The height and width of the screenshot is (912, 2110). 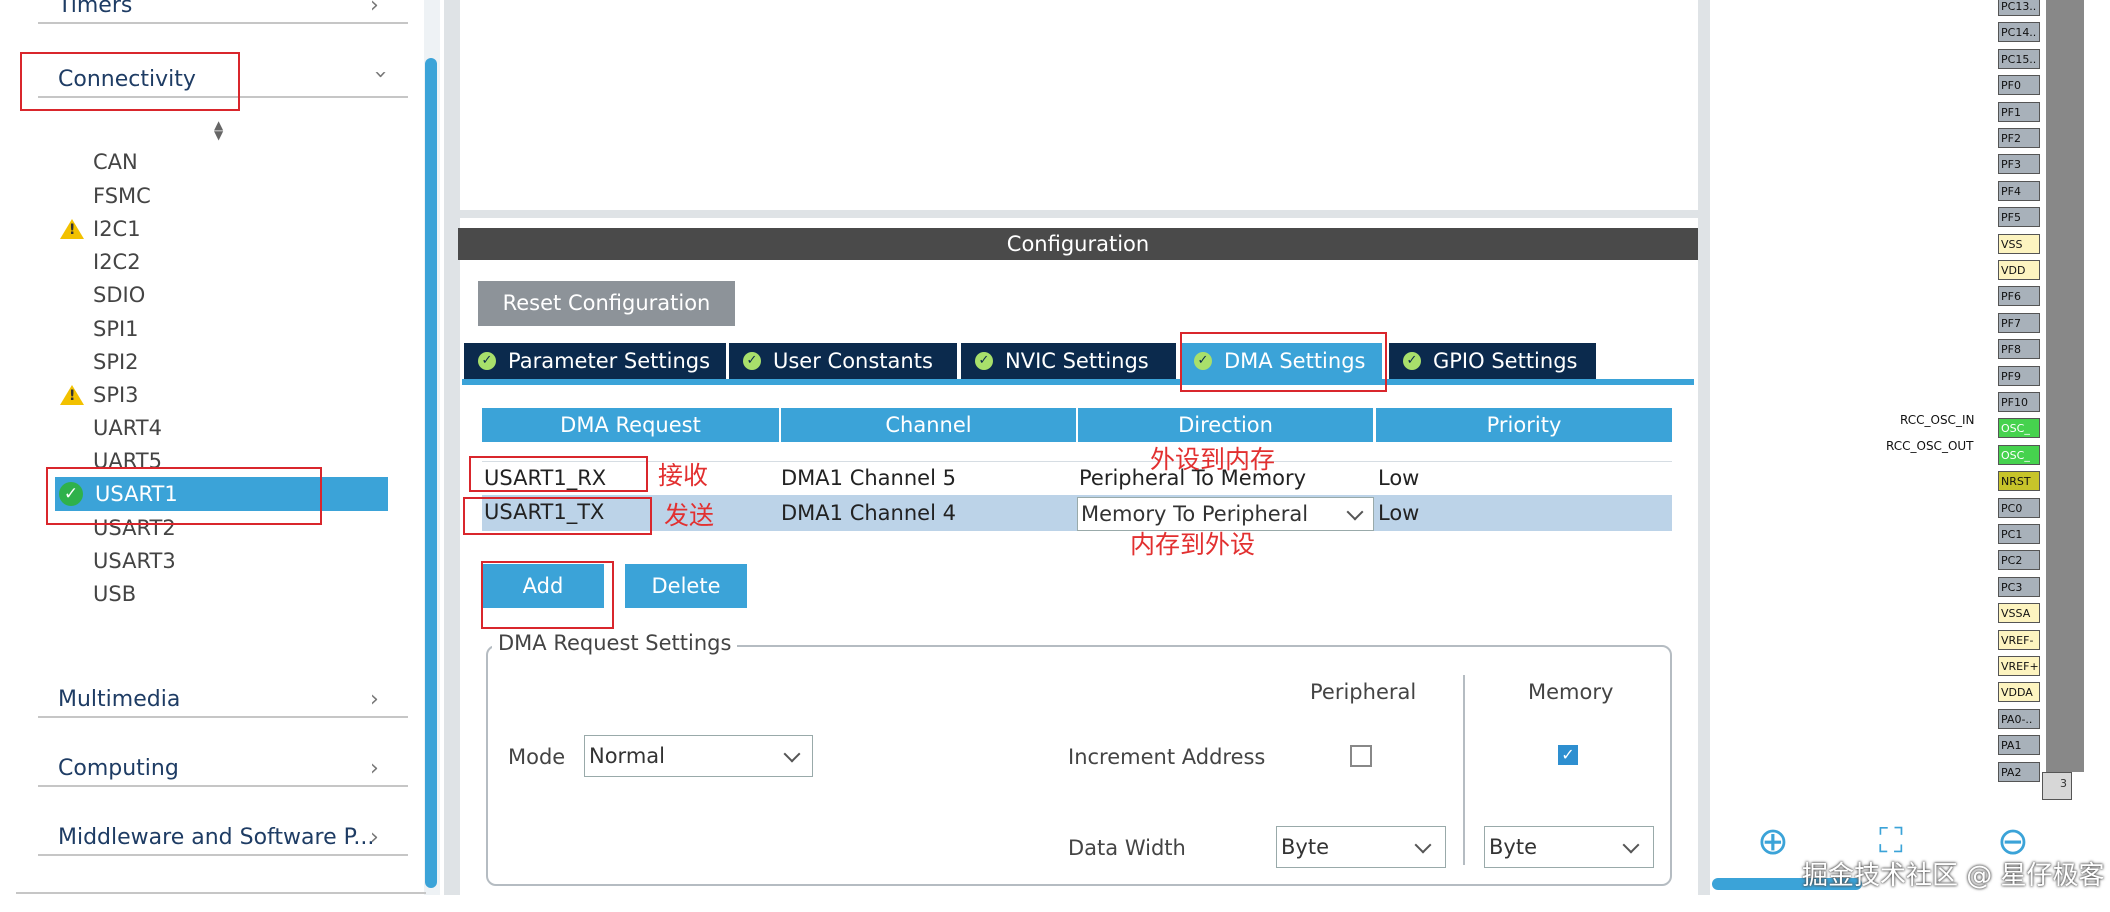 What do you see at coordinates (1568, 755) in the screenshot?
I see `memory-increment-checkbox: ✓` at bounding box center [1568, 755].